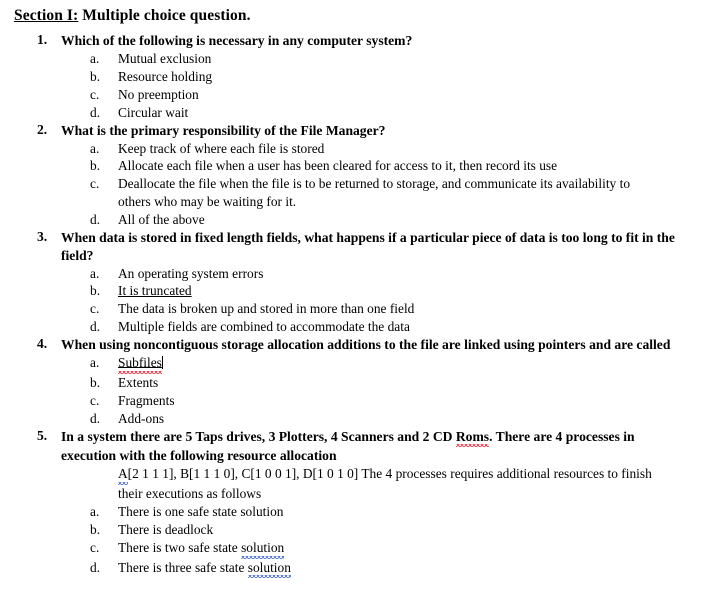 The image size is (725, 609). Describe the element at coordinates (201, 511) in the screenshot. I see `option-text-5a: There is one safe state solution` at that location.